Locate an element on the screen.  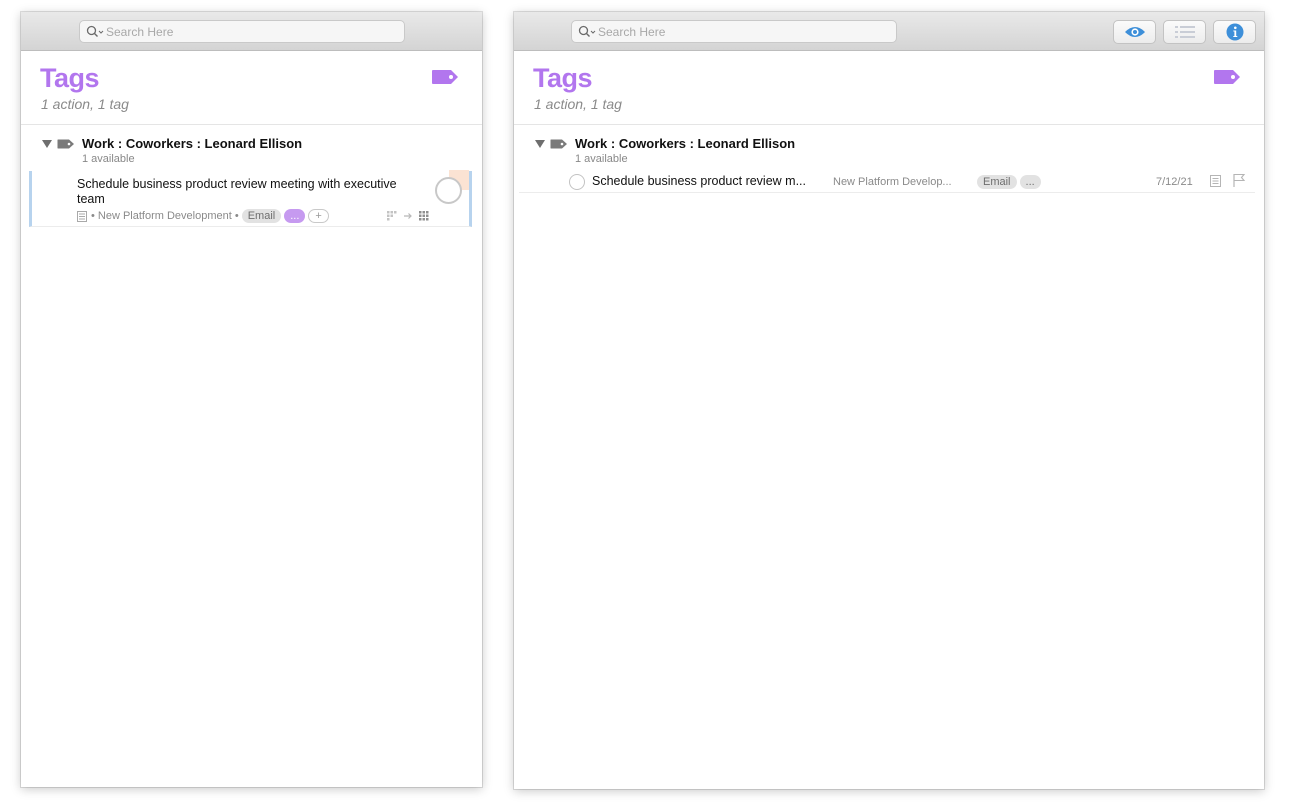
due-date: 7/12/21 is located at coordinates (1174, 182).